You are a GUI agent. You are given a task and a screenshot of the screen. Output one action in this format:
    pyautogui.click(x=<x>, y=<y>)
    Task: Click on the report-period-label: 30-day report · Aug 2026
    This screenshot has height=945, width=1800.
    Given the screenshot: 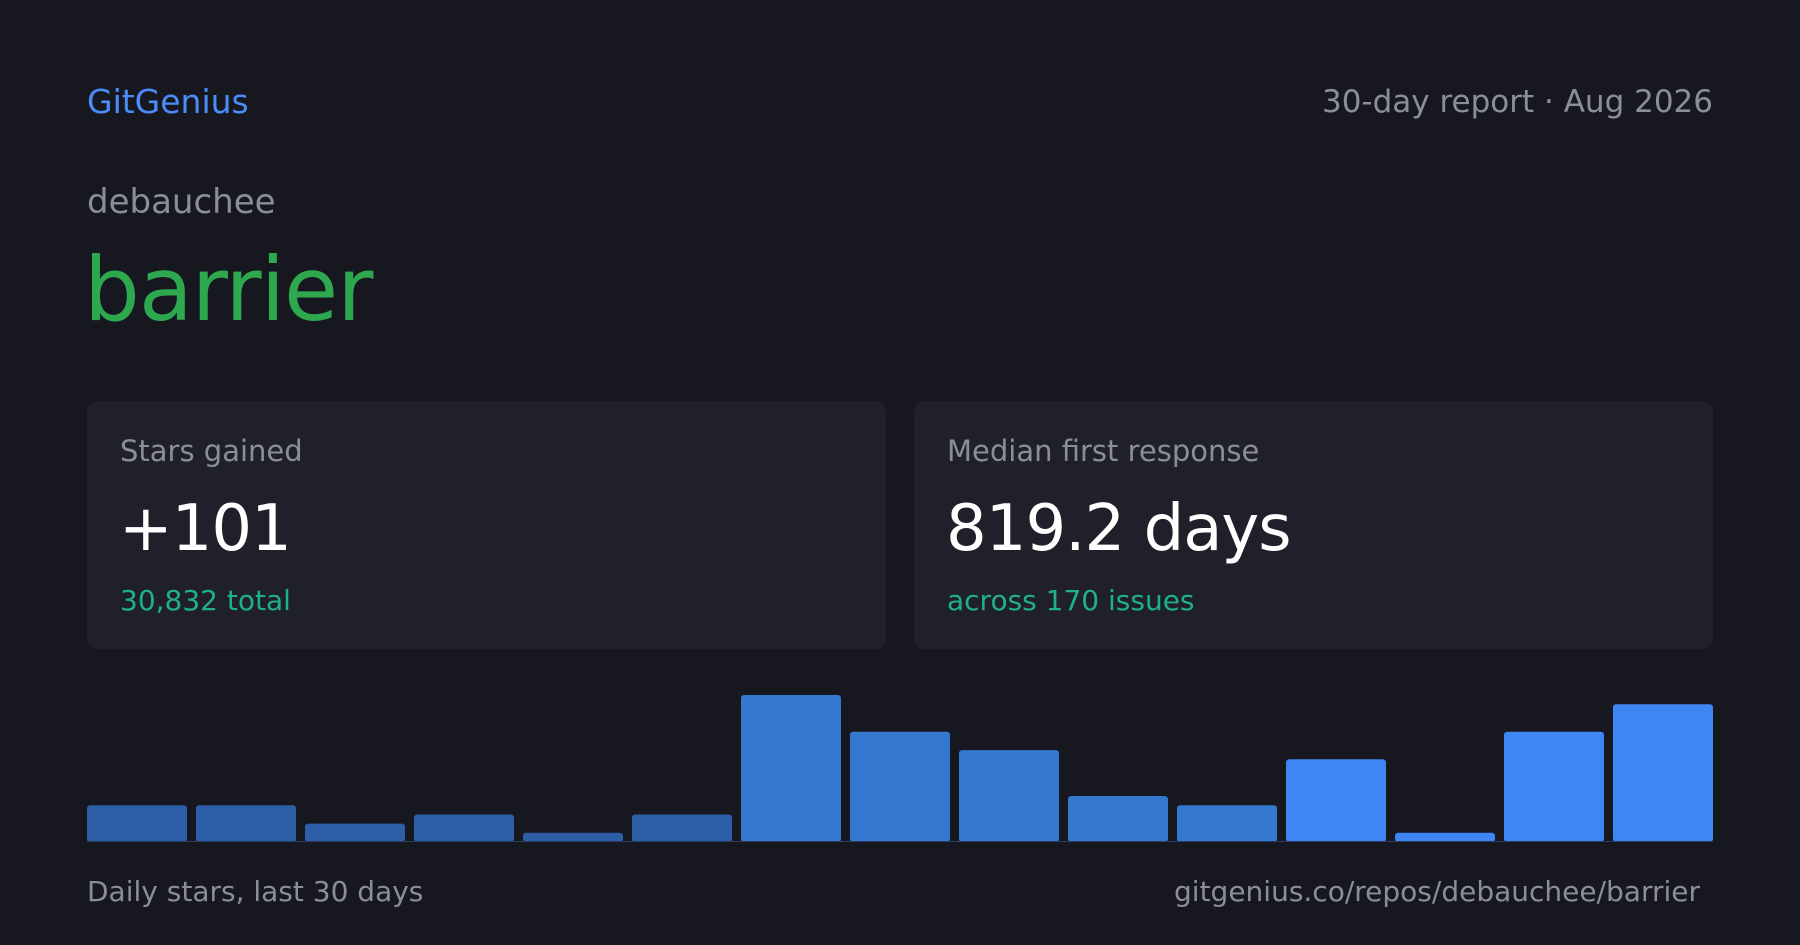 What is the action you would take?
    pyautogui.click(x=1517, y=102)
    